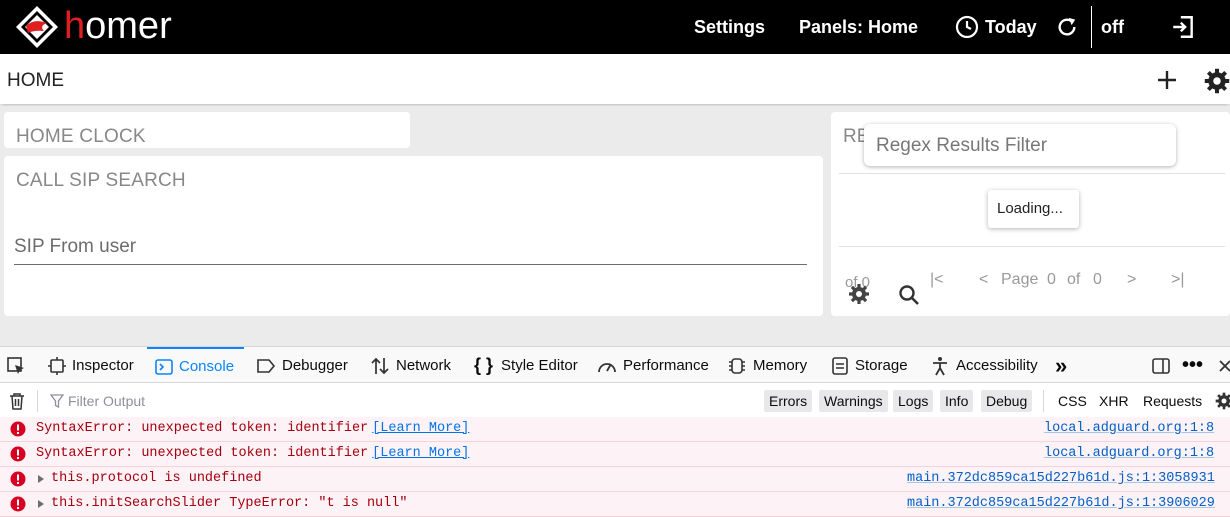 The image size is (1230, 517). I want to click on tab-memory: Memory, so click(767, 365).